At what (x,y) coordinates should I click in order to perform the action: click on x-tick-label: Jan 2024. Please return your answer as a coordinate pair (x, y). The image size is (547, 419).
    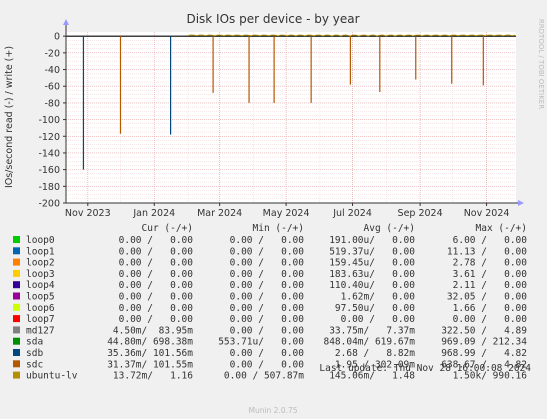
    Looking at the image, I should click on (153, 213).